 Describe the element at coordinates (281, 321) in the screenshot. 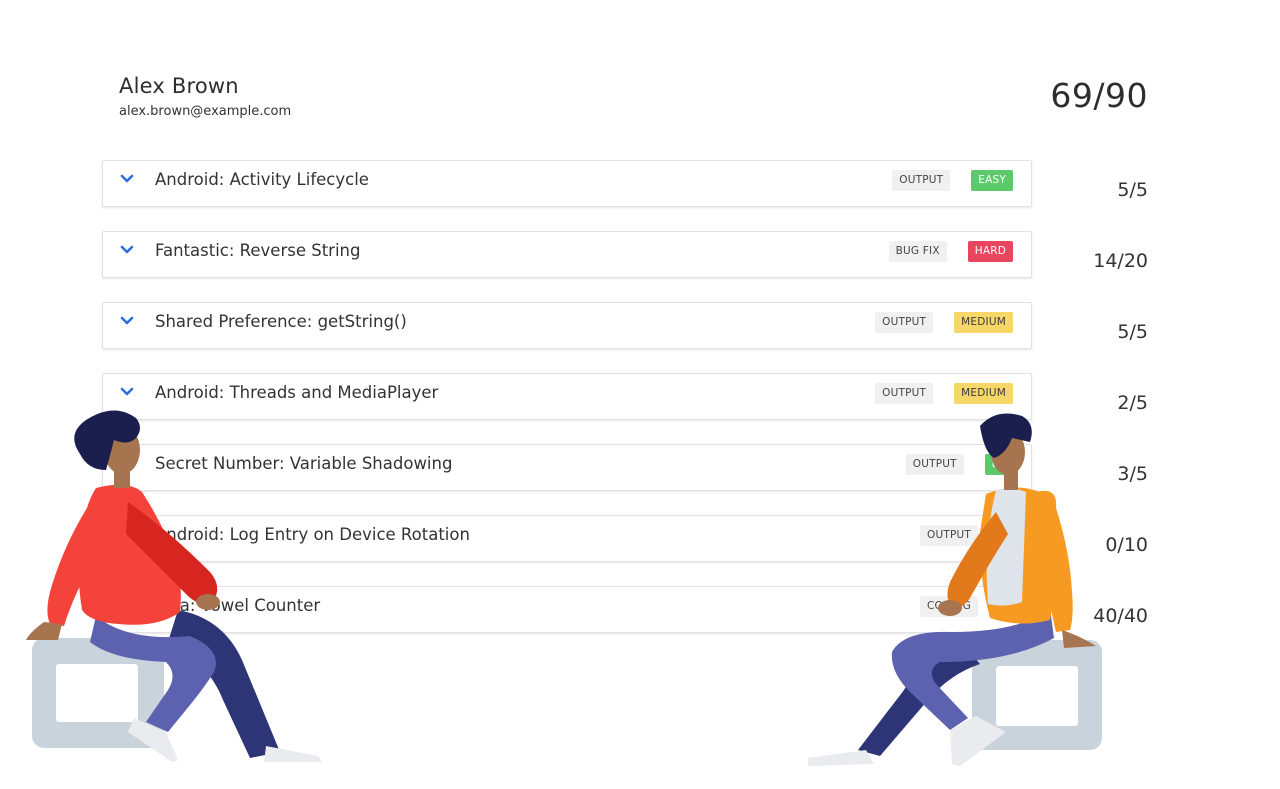

I see `question-title: Shared Preference: getString()` at that location.